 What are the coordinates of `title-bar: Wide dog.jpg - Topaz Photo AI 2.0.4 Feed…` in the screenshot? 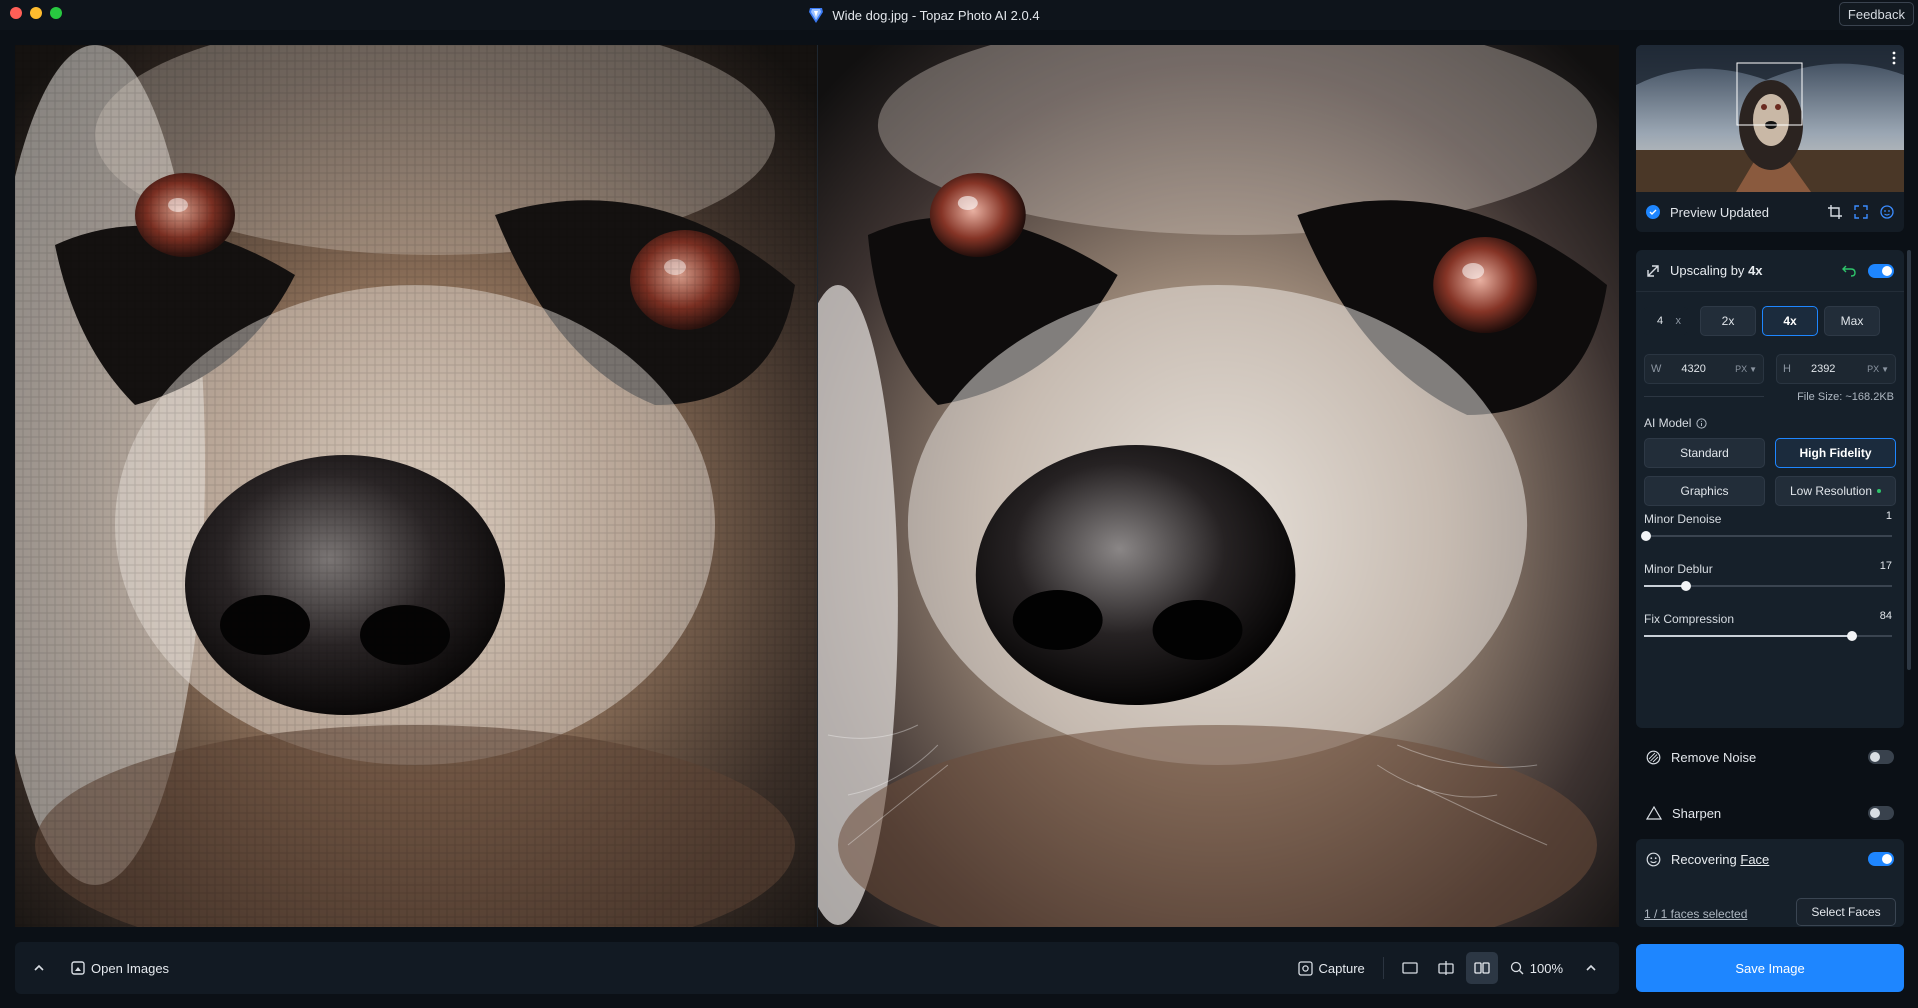 It's located at (959, 15).